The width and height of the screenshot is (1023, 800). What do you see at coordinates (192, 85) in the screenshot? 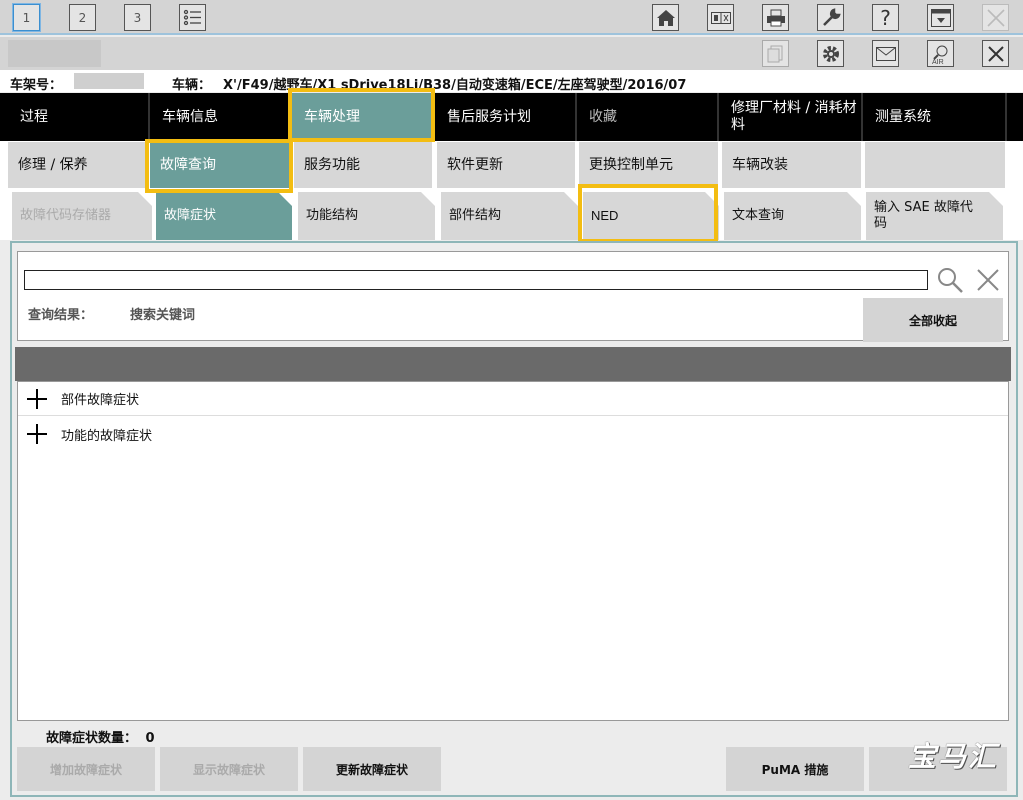
I see `vehicle-label: 车辆：` at bounding box center [192, 85].